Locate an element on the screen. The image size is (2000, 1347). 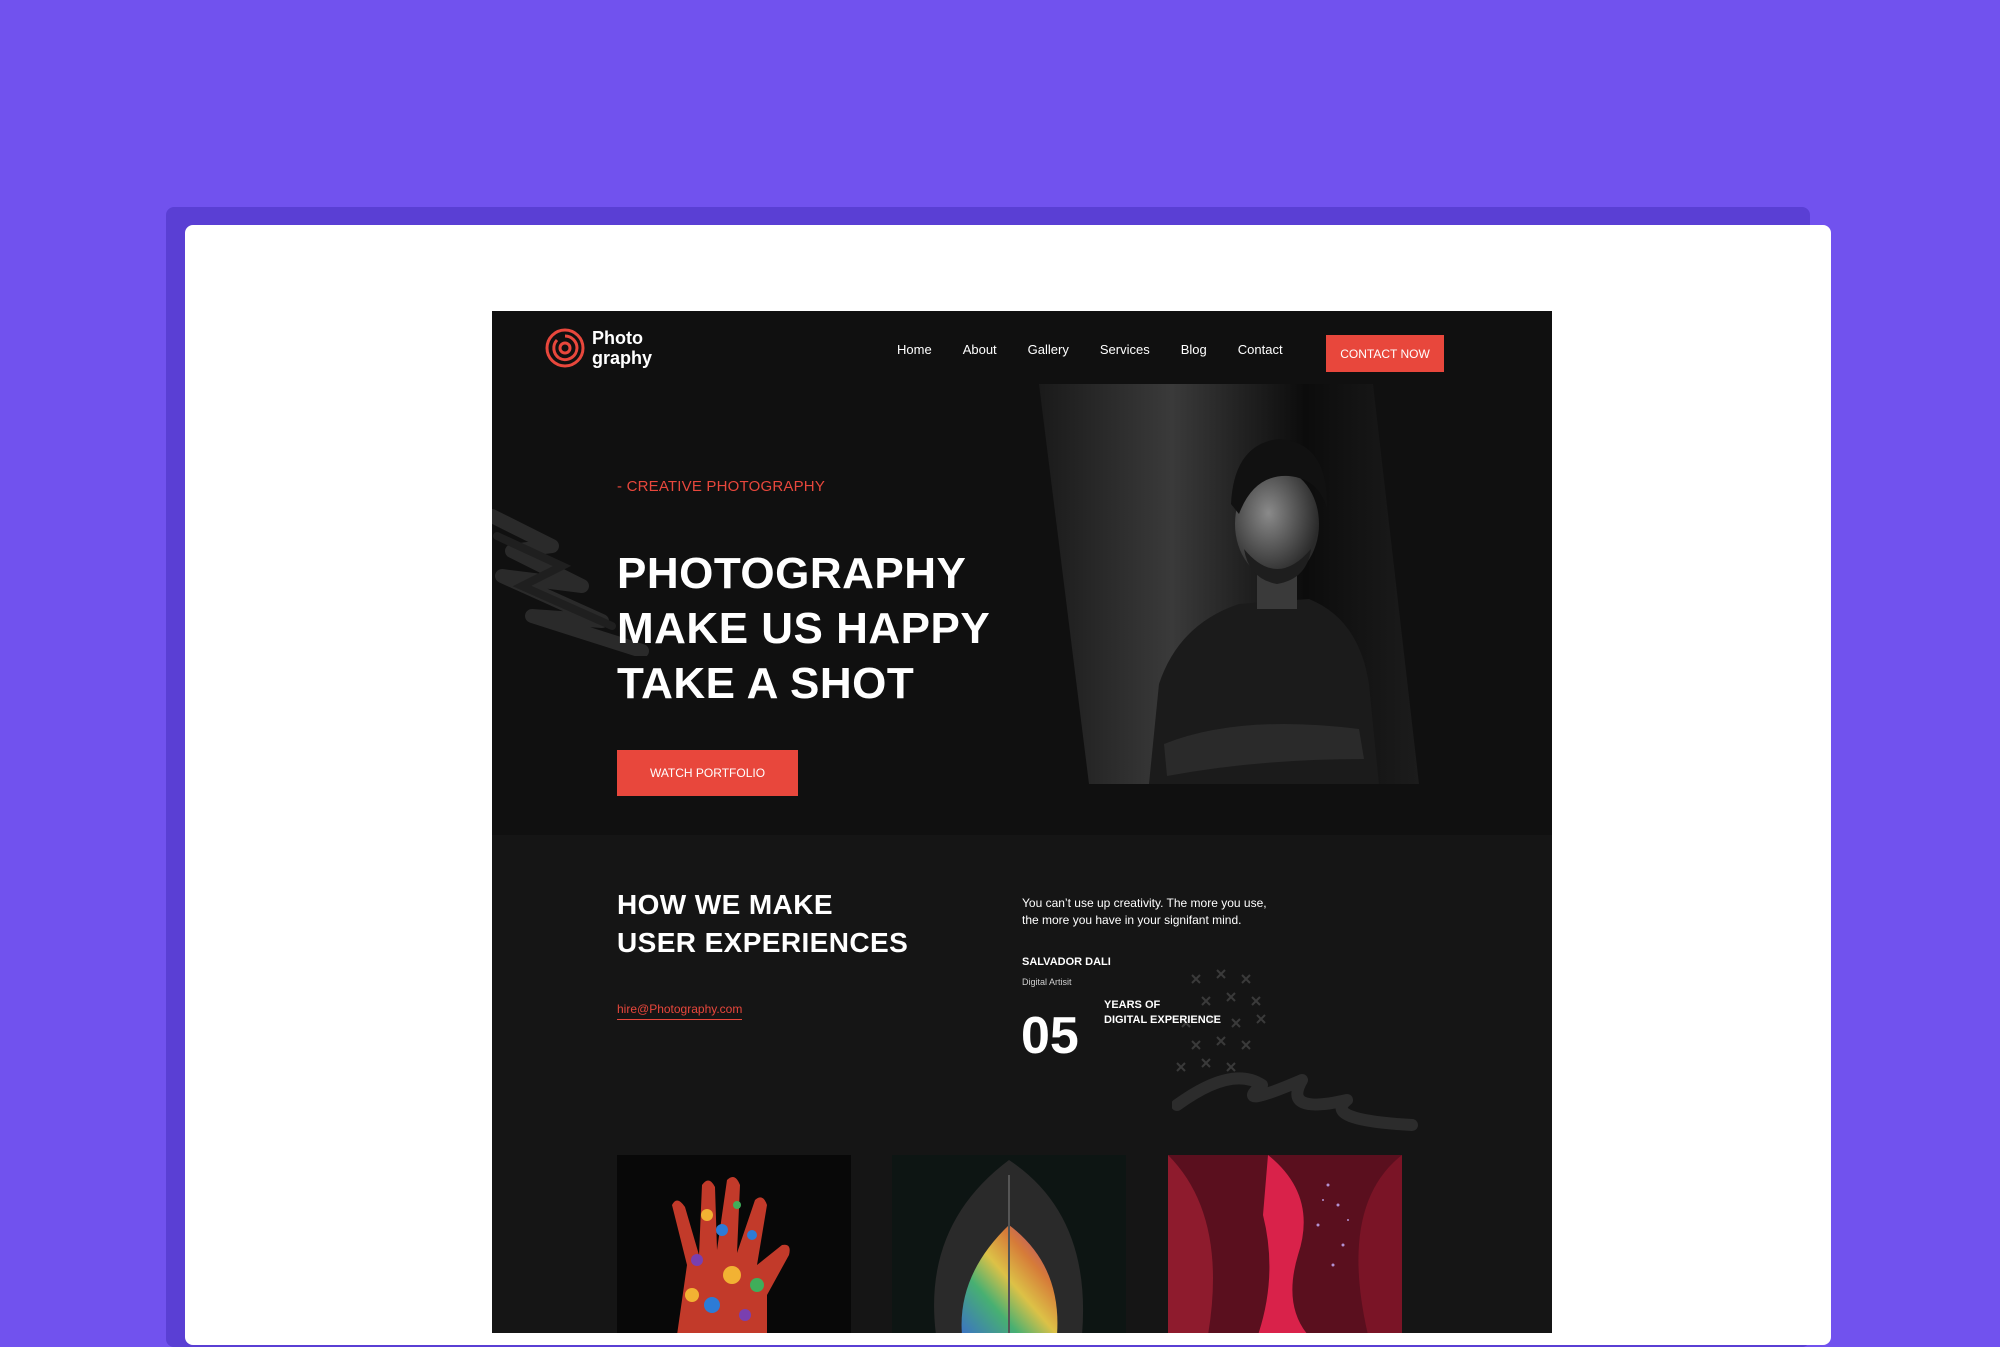
nav-item-blog: Blog is located at coordinates (1194, 349).